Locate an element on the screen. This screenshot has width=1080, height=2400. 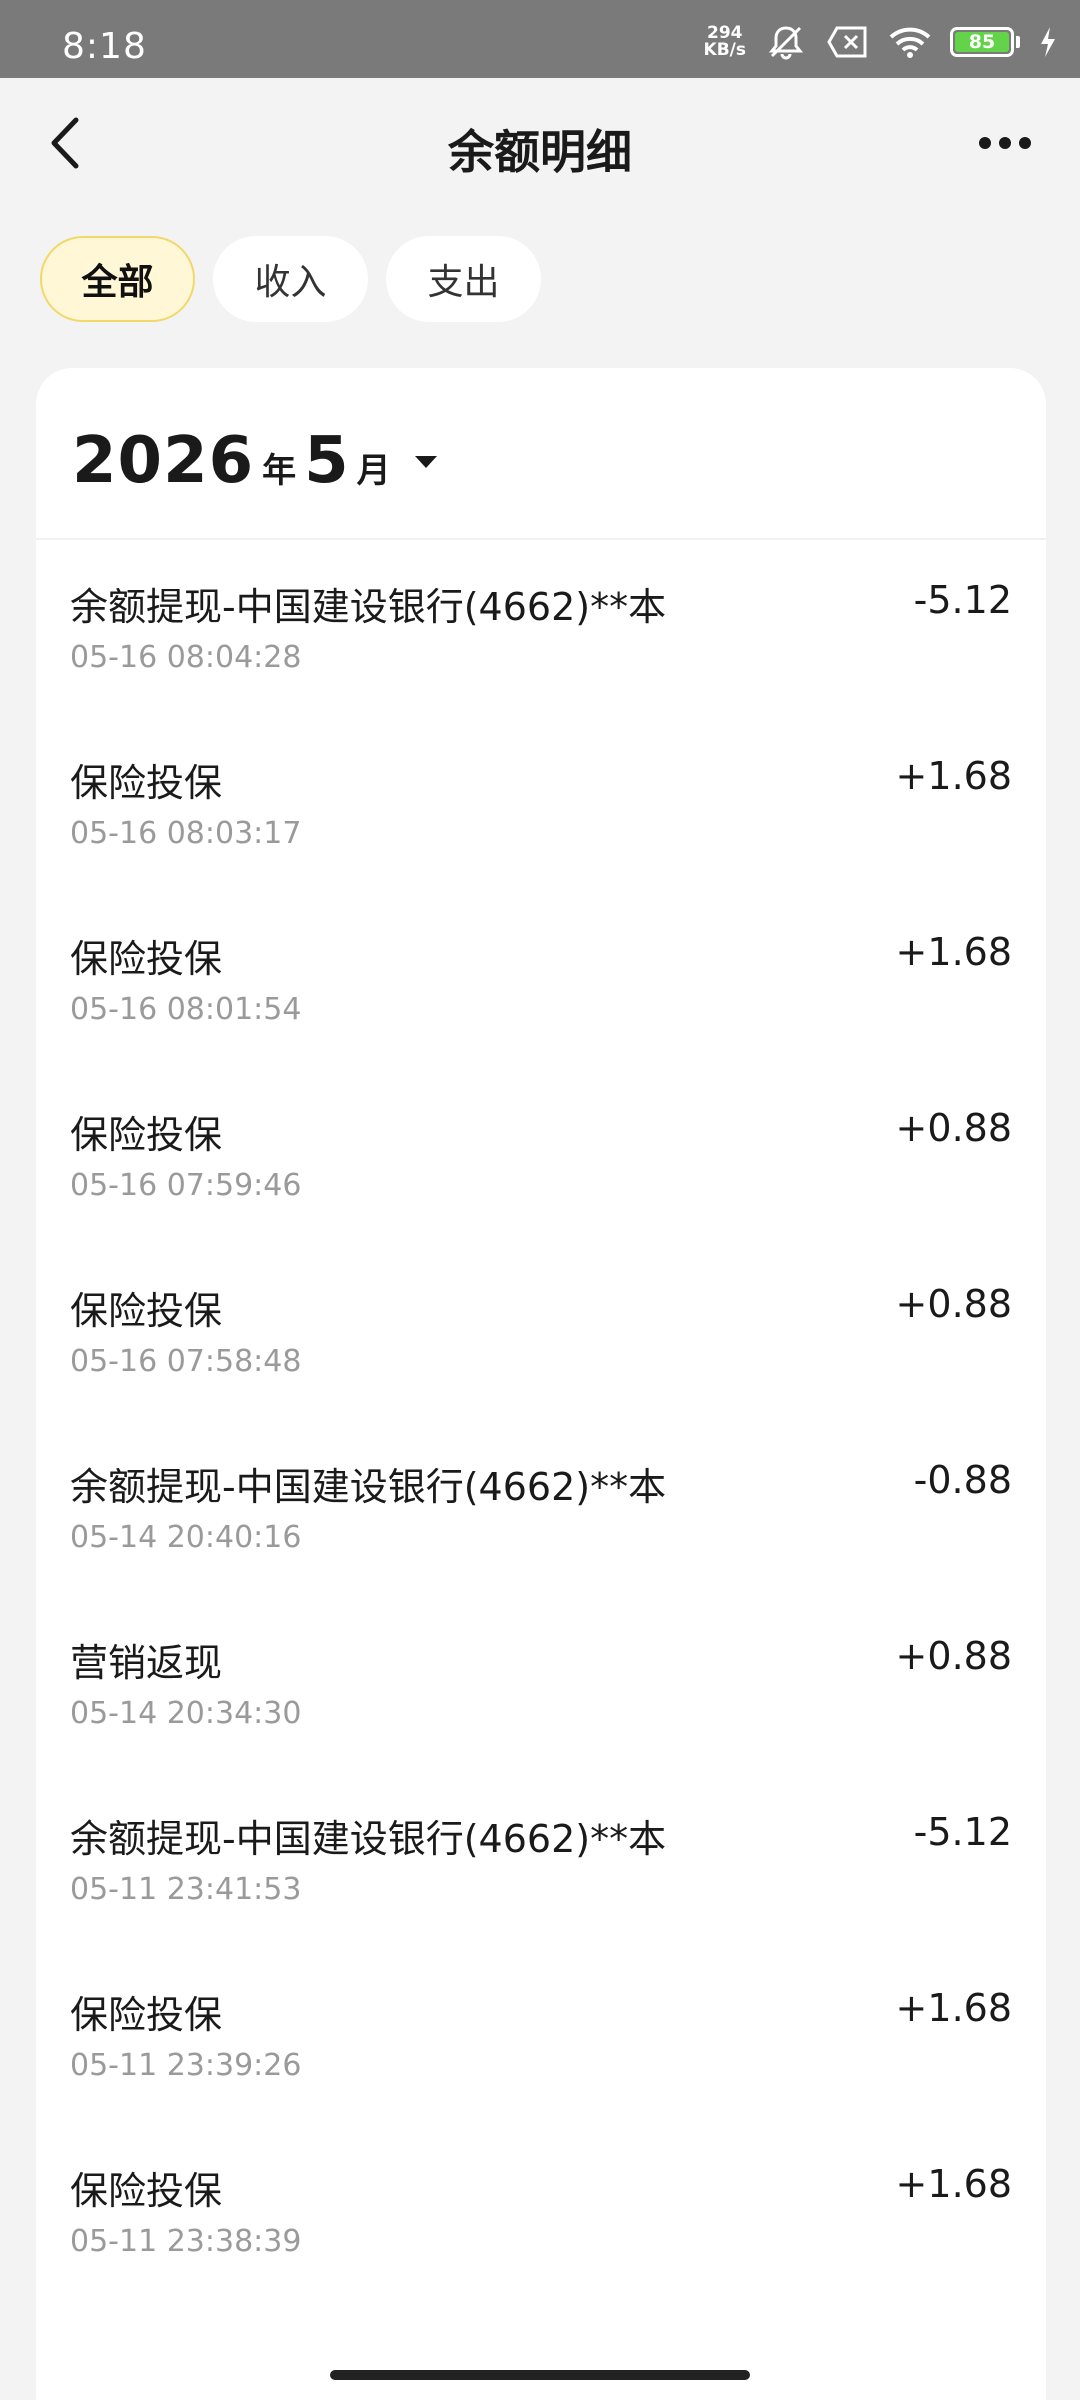
transaction-time: 05-16 08:04:28 is located at coordinates (186, 657).